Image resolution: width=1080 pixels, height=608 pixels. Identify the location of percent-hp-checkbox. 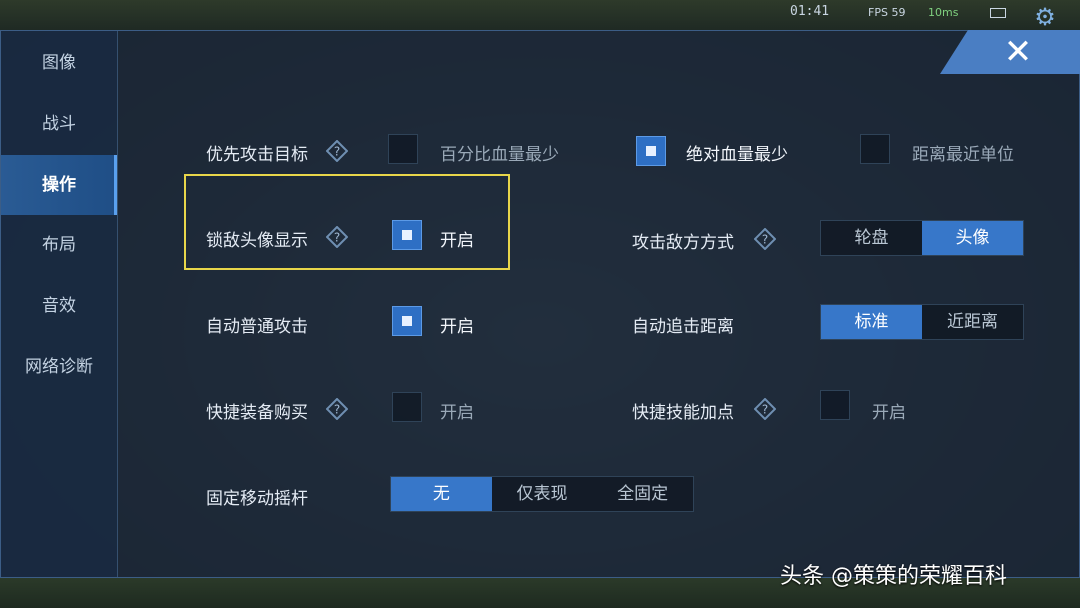
(403, 149).